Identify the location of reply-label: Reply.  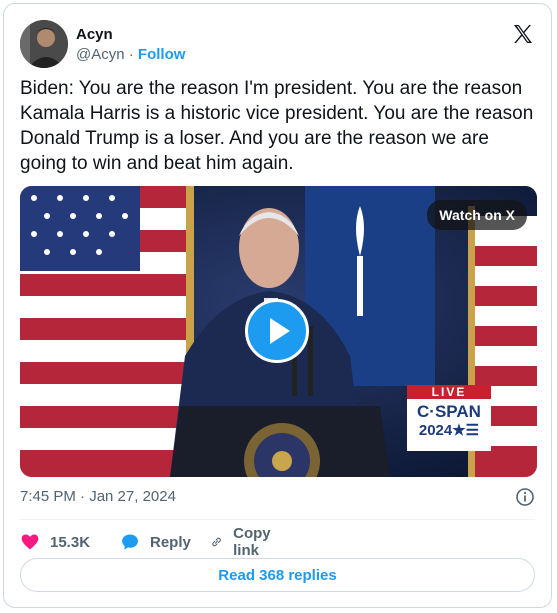
(170, 542).